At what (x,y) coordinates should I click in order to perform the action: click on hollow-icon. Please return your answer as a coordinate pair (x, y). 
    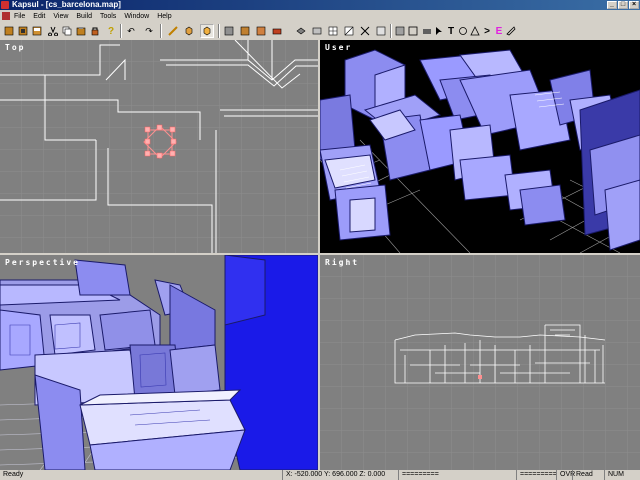
    Looking at the image, I should click on (413, 31).